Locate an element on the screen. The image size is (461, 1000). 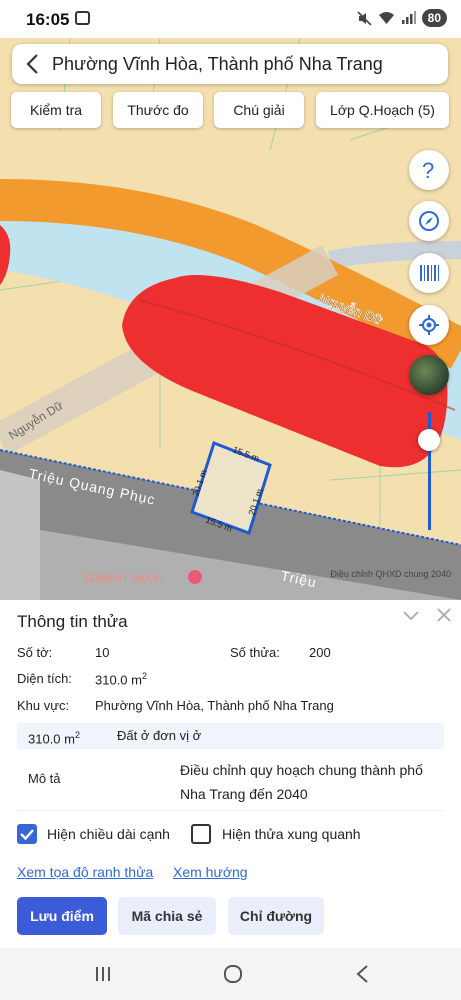
land-use-type: Đất ở đơn vị ở is located at coordinates (159, 735).